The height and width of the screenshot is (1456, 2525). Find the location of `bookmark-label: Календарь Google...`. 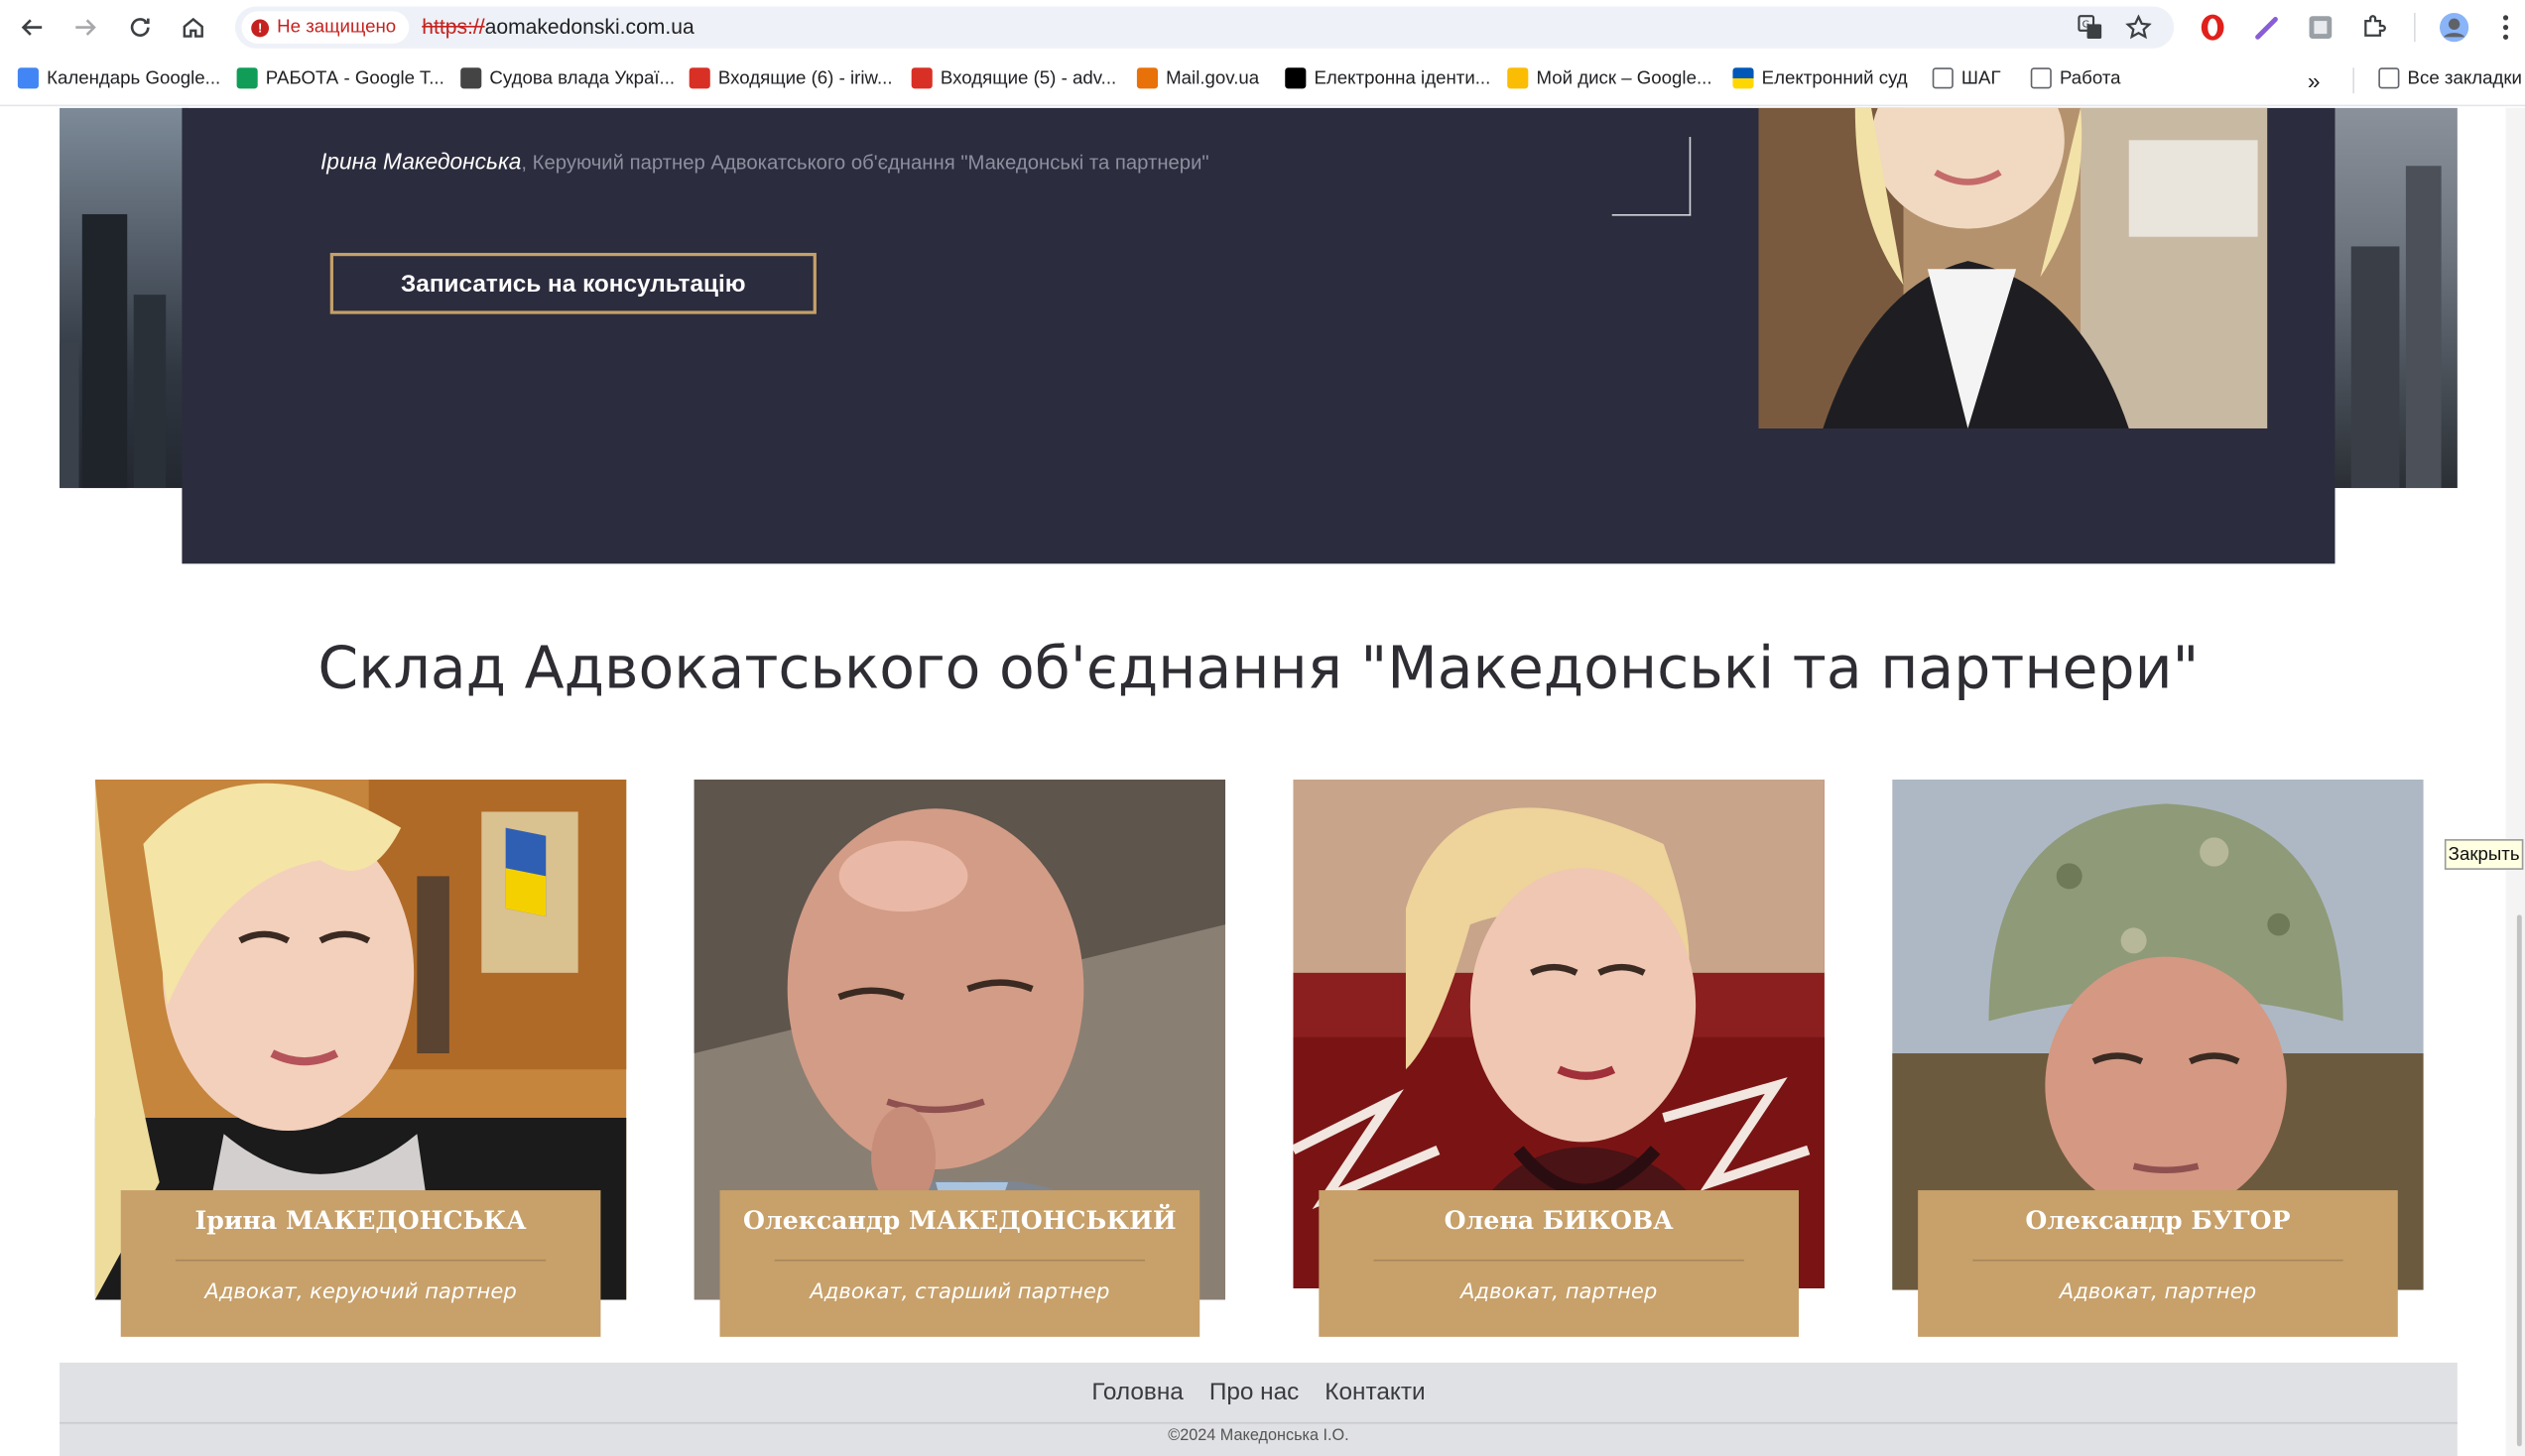

bookmark-label: Календарь Google... is located at coordinates (134, 78).